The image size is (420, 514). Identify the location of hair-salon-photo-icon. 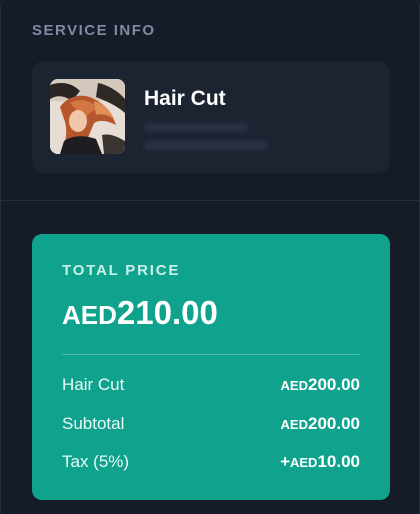
(87, 116).